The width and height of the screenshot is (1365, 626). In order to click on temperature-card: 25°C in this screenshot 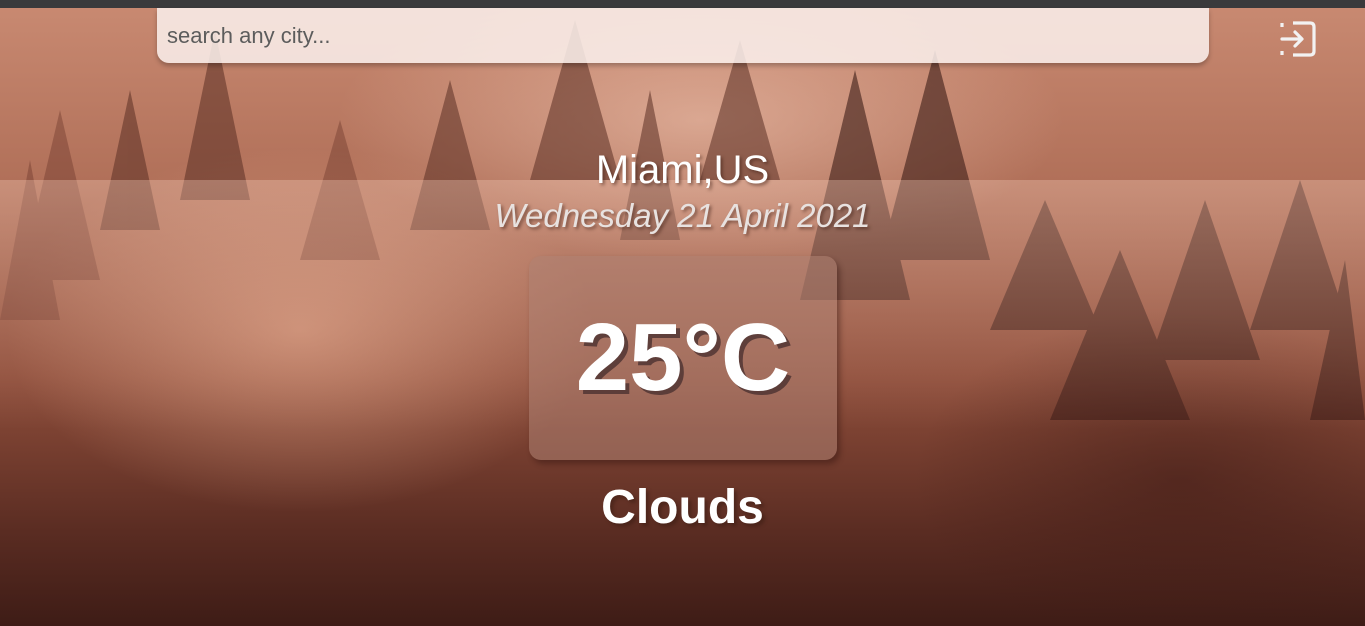, I will do `click(683, 358)`.